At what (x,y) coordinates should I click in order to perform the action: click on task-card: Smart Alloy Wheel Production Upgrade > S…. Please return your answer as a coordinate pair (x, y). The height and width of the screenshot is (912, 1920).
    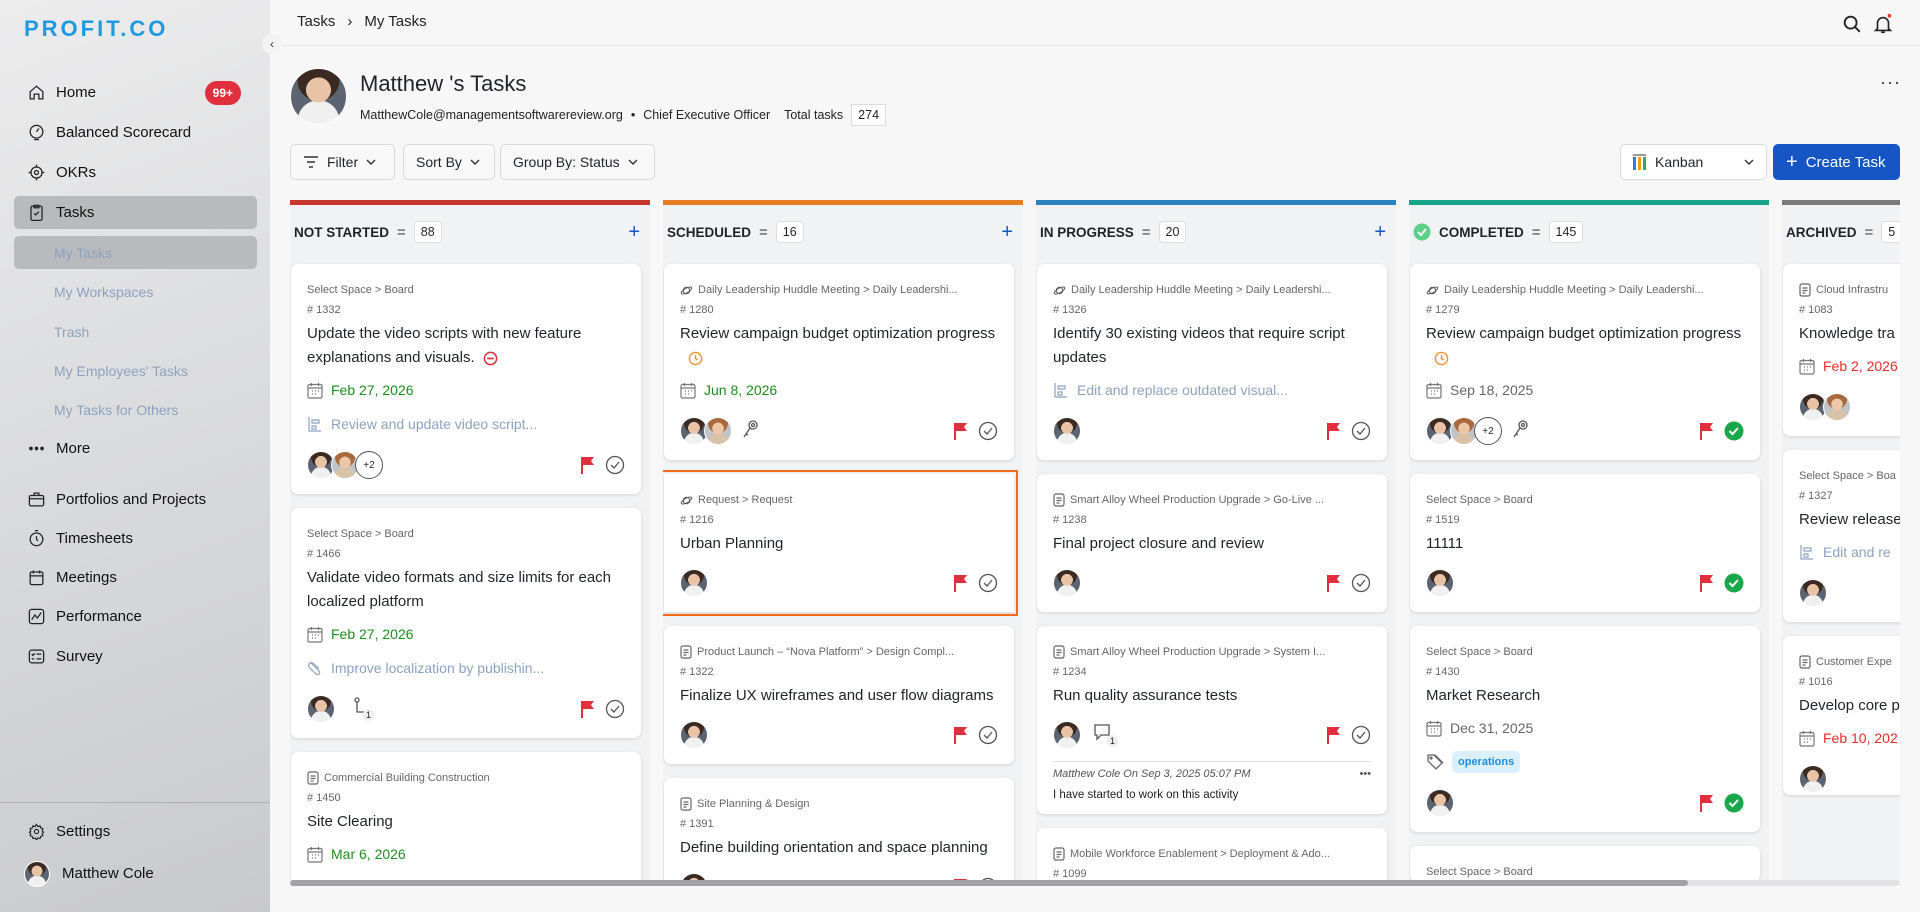
    Looking at the image, I should click on (1212, 720).